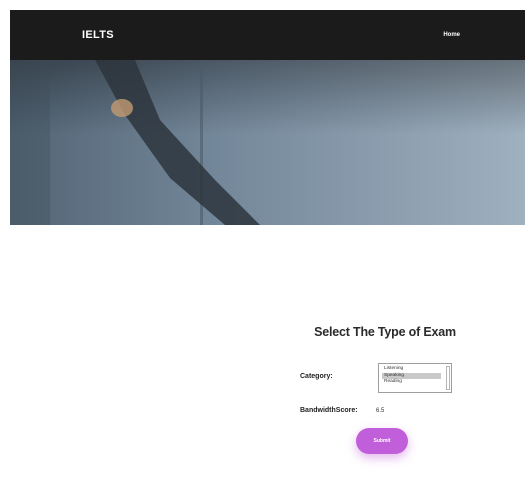 Image resolution: width=529 pixels, height=493 pixels. I want to click on submit-button: Submit, so click(382, 441).